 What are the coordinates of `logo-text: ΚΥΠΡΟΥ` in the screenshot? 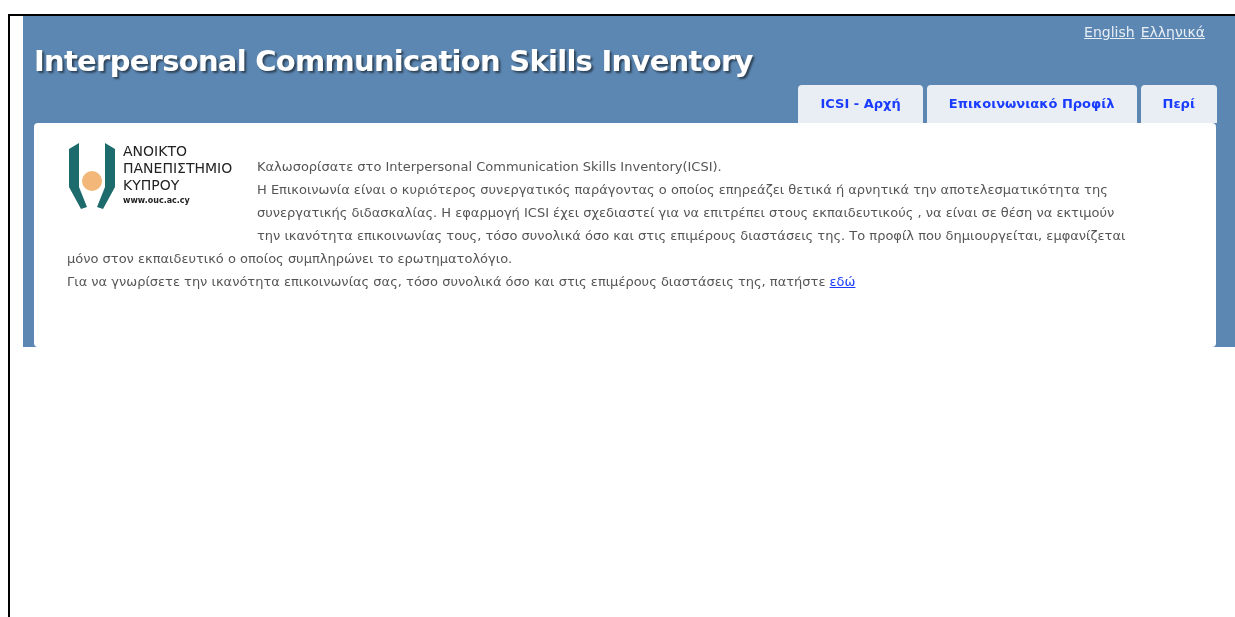 It's located at (152, 185).